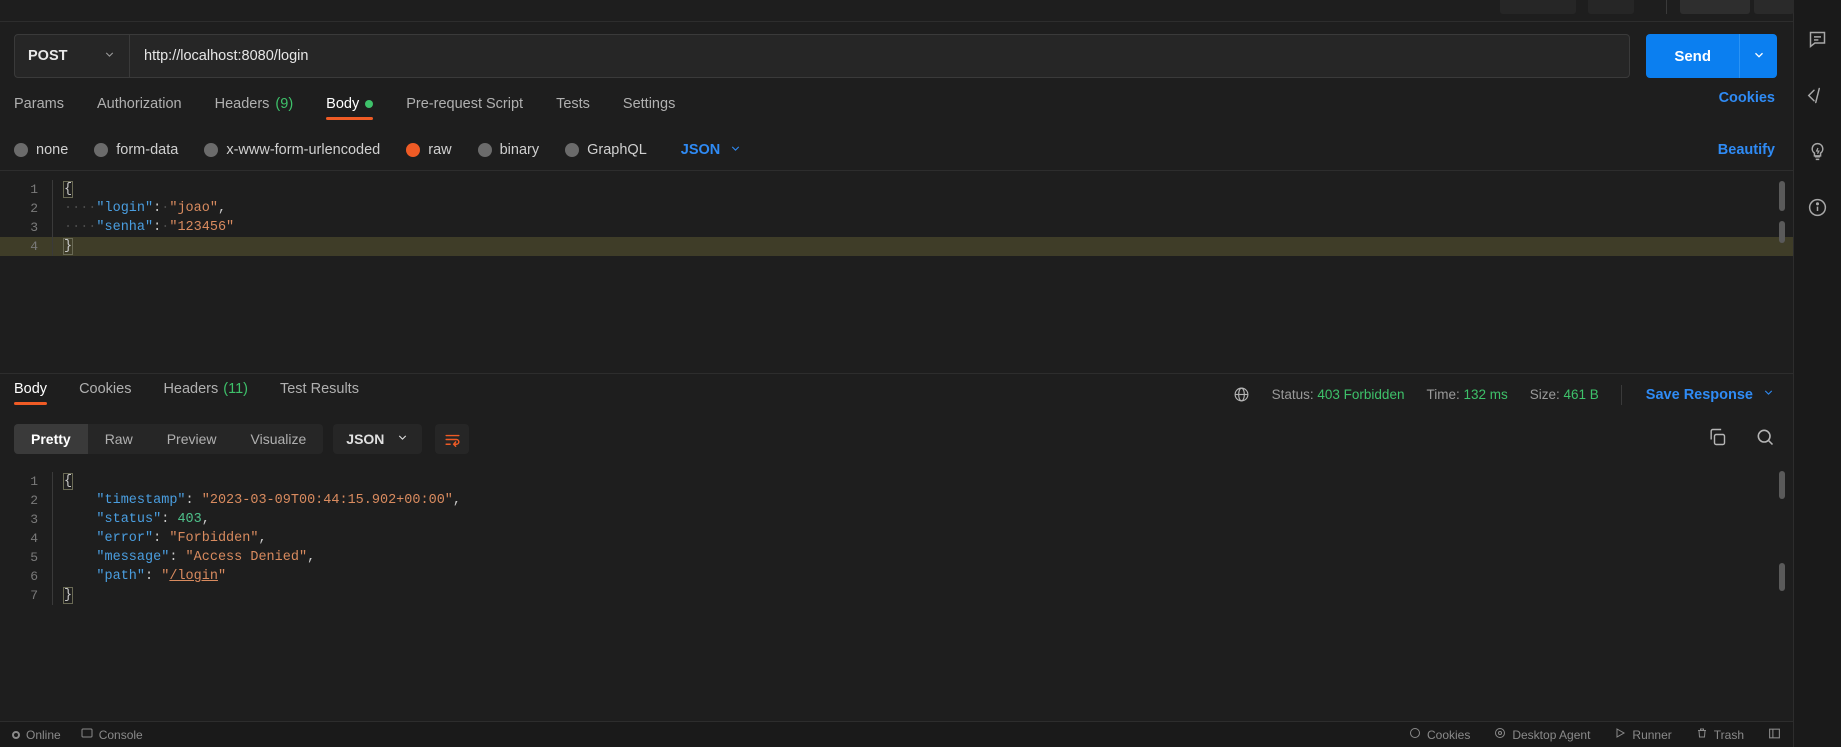 The height and width of the screenshot is (747, 1841). I want to click on line-content: "message": "Access Denied",, so click(922, 557).